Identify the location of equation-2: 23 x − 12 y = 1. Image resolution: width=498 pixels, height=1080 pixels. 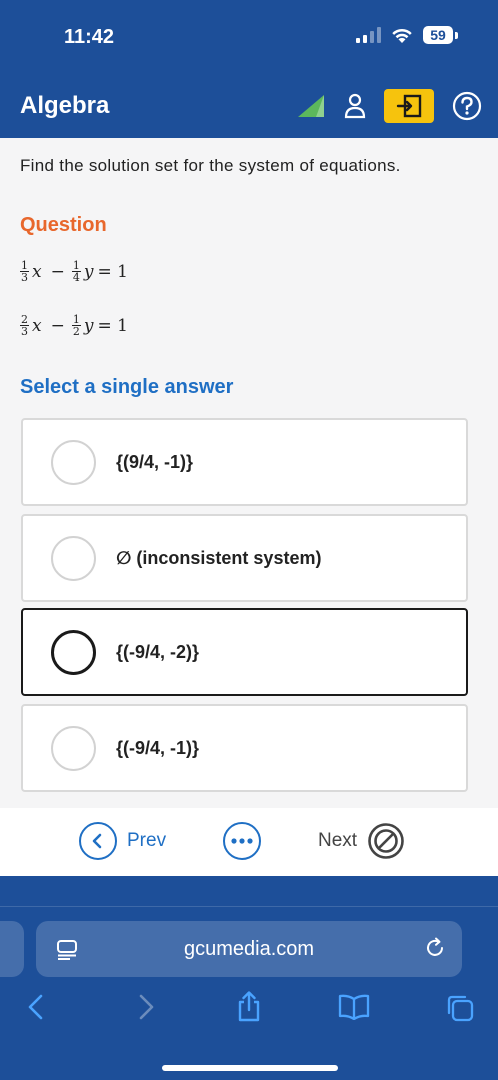
(77, 325).